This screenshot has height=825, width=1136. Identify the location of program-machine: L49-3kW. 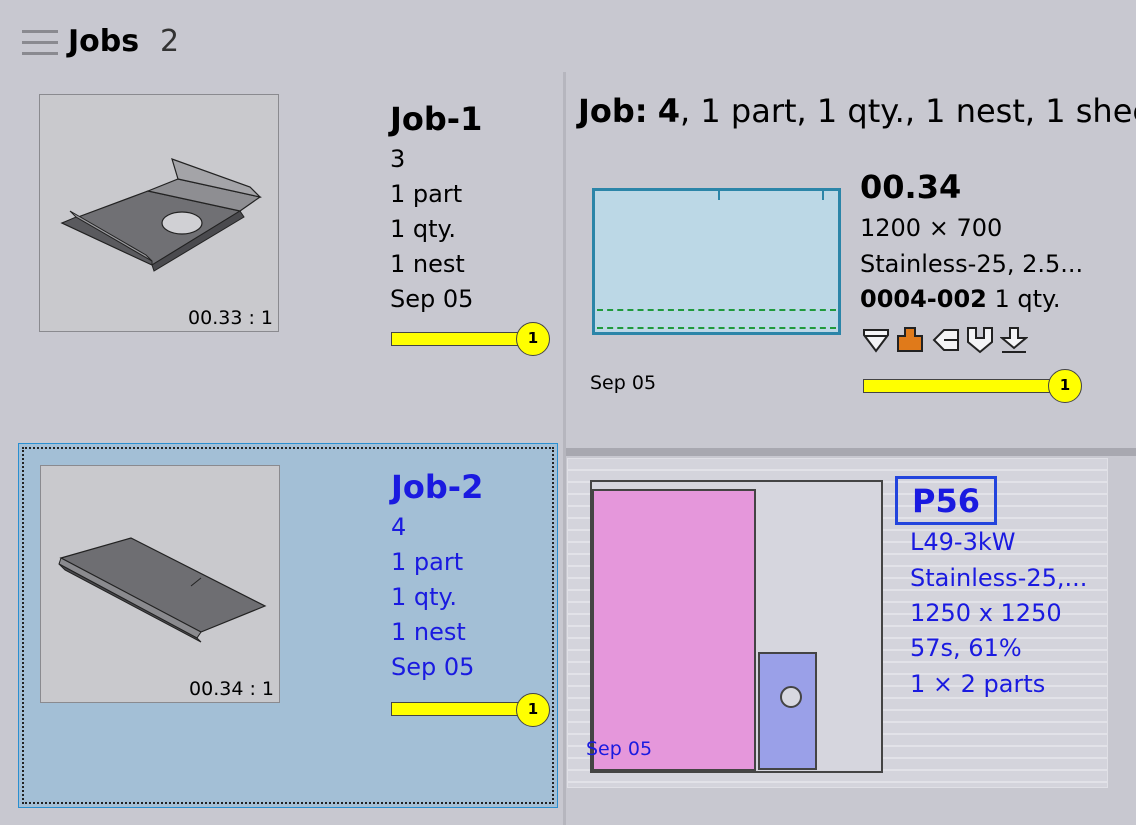
(963, 542).